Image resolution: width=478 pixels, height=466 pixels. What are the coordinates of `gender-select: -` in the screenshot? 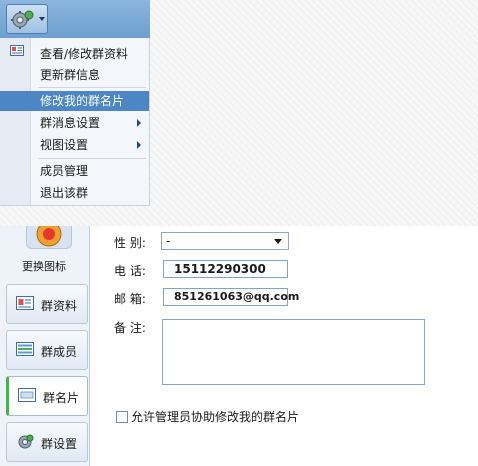 It's located at (225, 241).